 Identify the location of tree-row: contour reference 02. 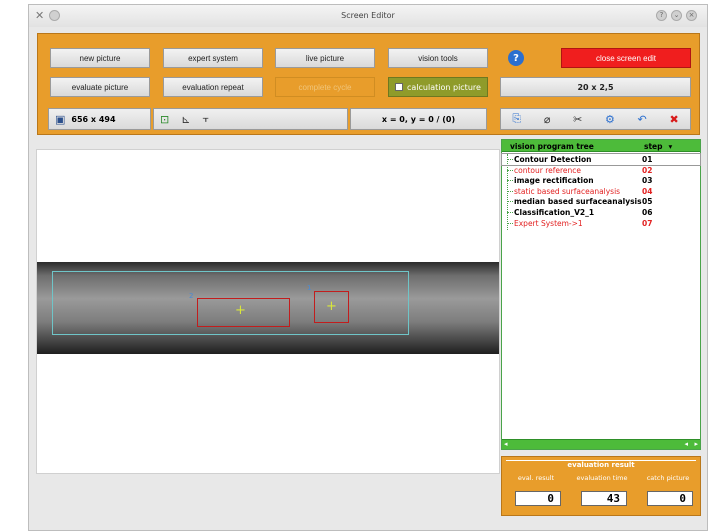
(601, 170).